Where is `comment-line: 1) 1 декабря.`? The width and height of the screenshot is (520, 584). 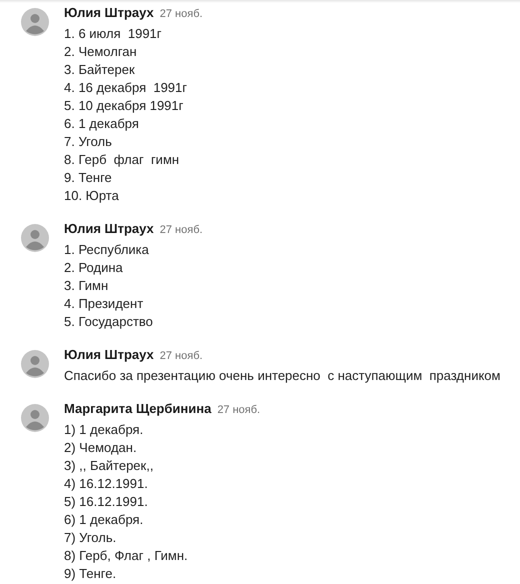
comment-line: 1) 1 декабря. is located at coordinates (104, 430).